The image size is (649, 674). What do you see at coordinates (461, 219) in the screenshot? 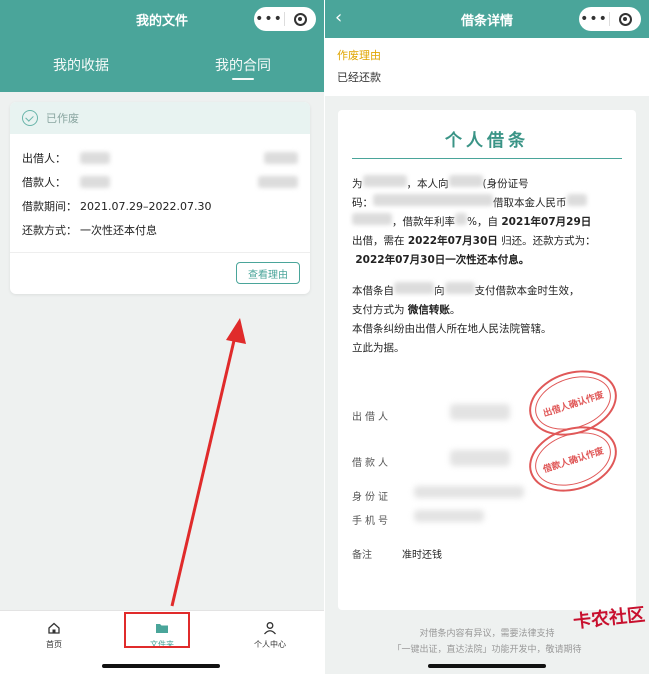
I see `rate-redacted` at bounding box center [461, 219].